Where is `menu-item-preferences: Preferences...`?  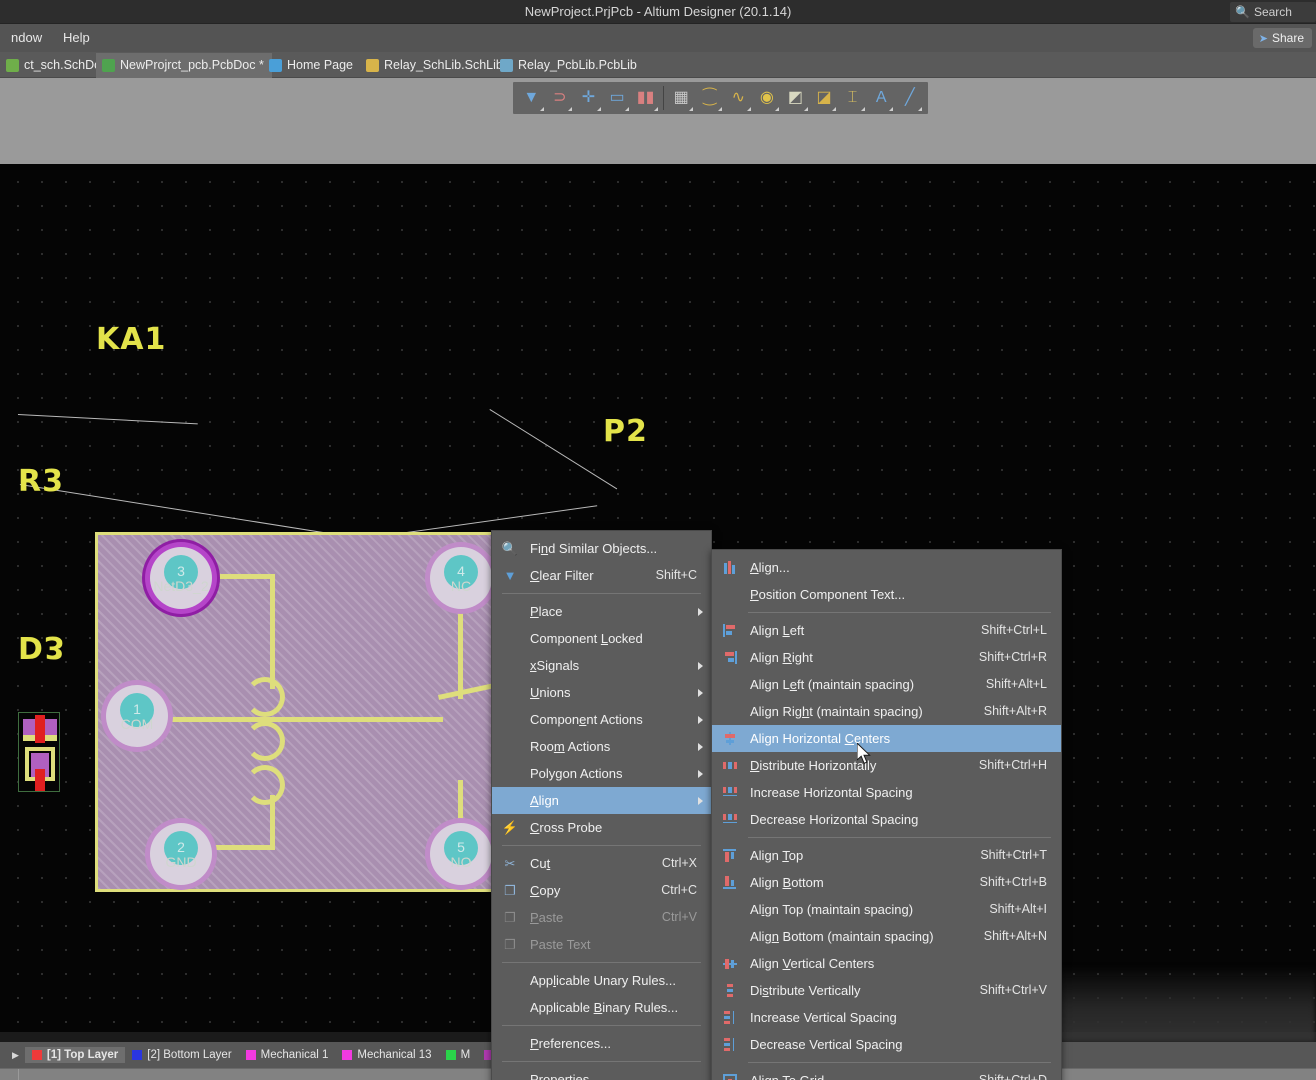 menu-item-preferences: Preferences... is located at coordinates (601, 1043).